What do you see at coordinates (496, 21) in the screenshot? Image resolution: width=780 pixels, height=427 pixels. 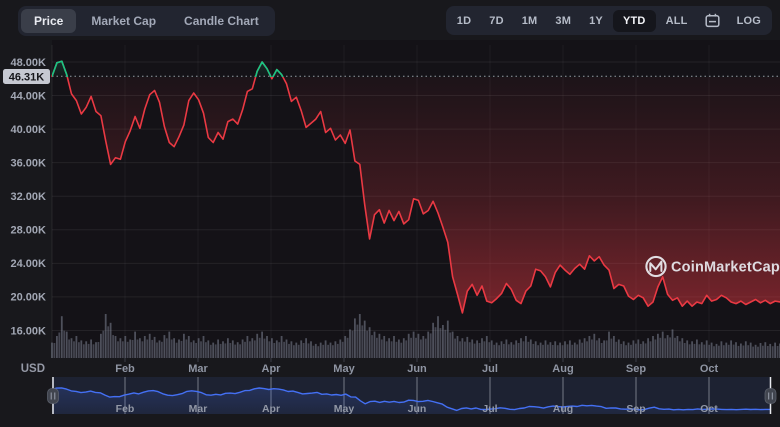 I see `range-button-7d: 7D` at bounding box center [496, 21].